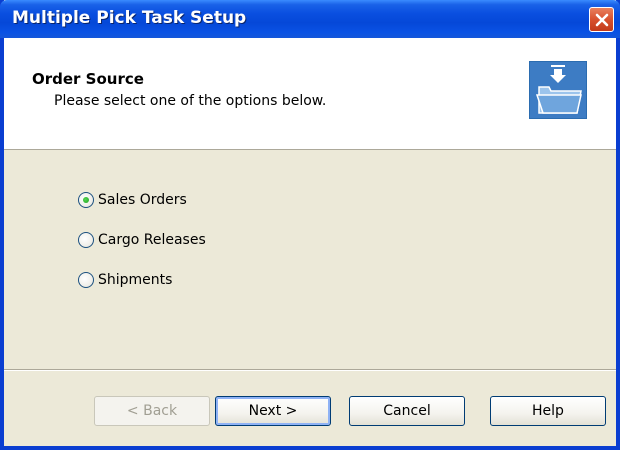 This screenshot has width=620, height=450. Describe the element at coordinates (310, 370) in the screenshot. I see `footer-divider` at that location.